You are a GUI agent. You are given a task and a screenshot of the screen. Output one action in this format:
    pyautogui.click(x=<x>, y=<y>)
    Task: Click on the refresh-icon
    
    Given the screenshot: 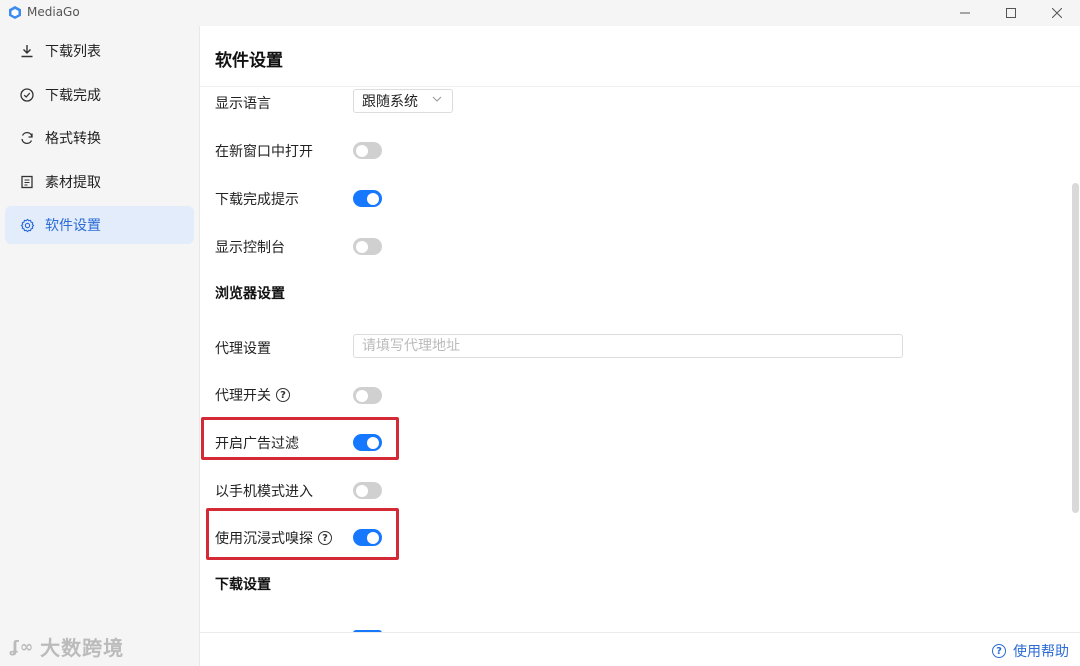 What is the action you would take?
    pyautogui.click(x=27, y=138)
    